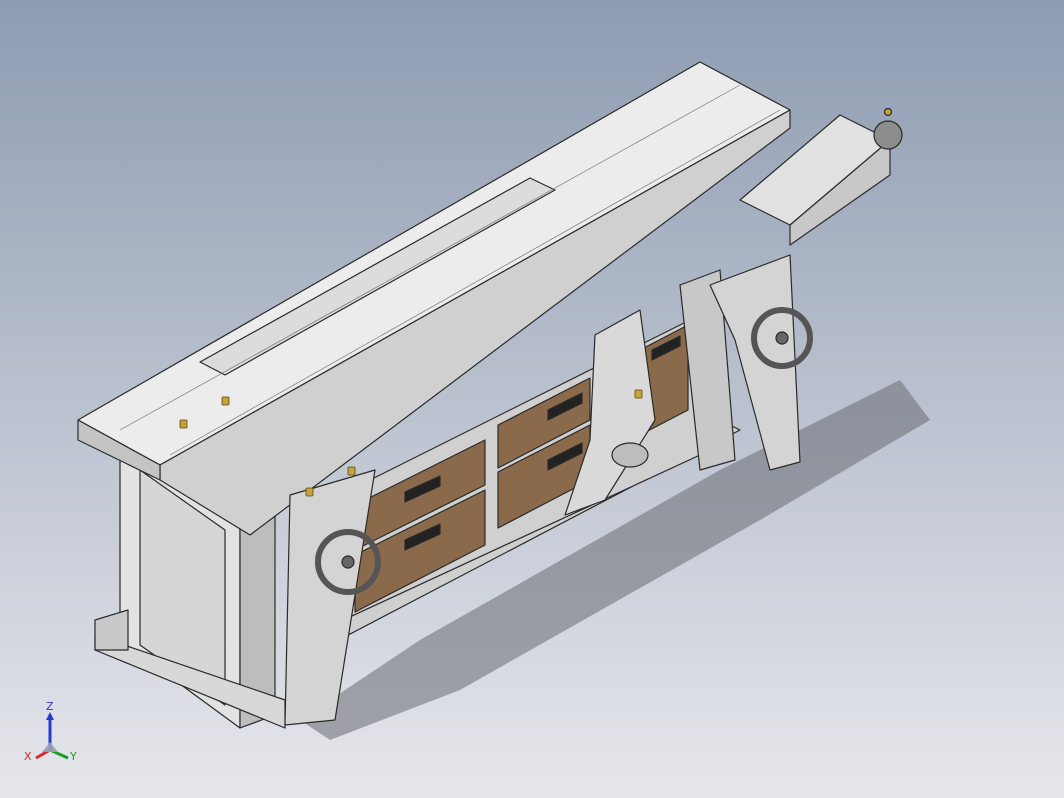  Describe the element at coordinates (50, 706) in the screenshot. I see `z-axis-label: Z` at that location.